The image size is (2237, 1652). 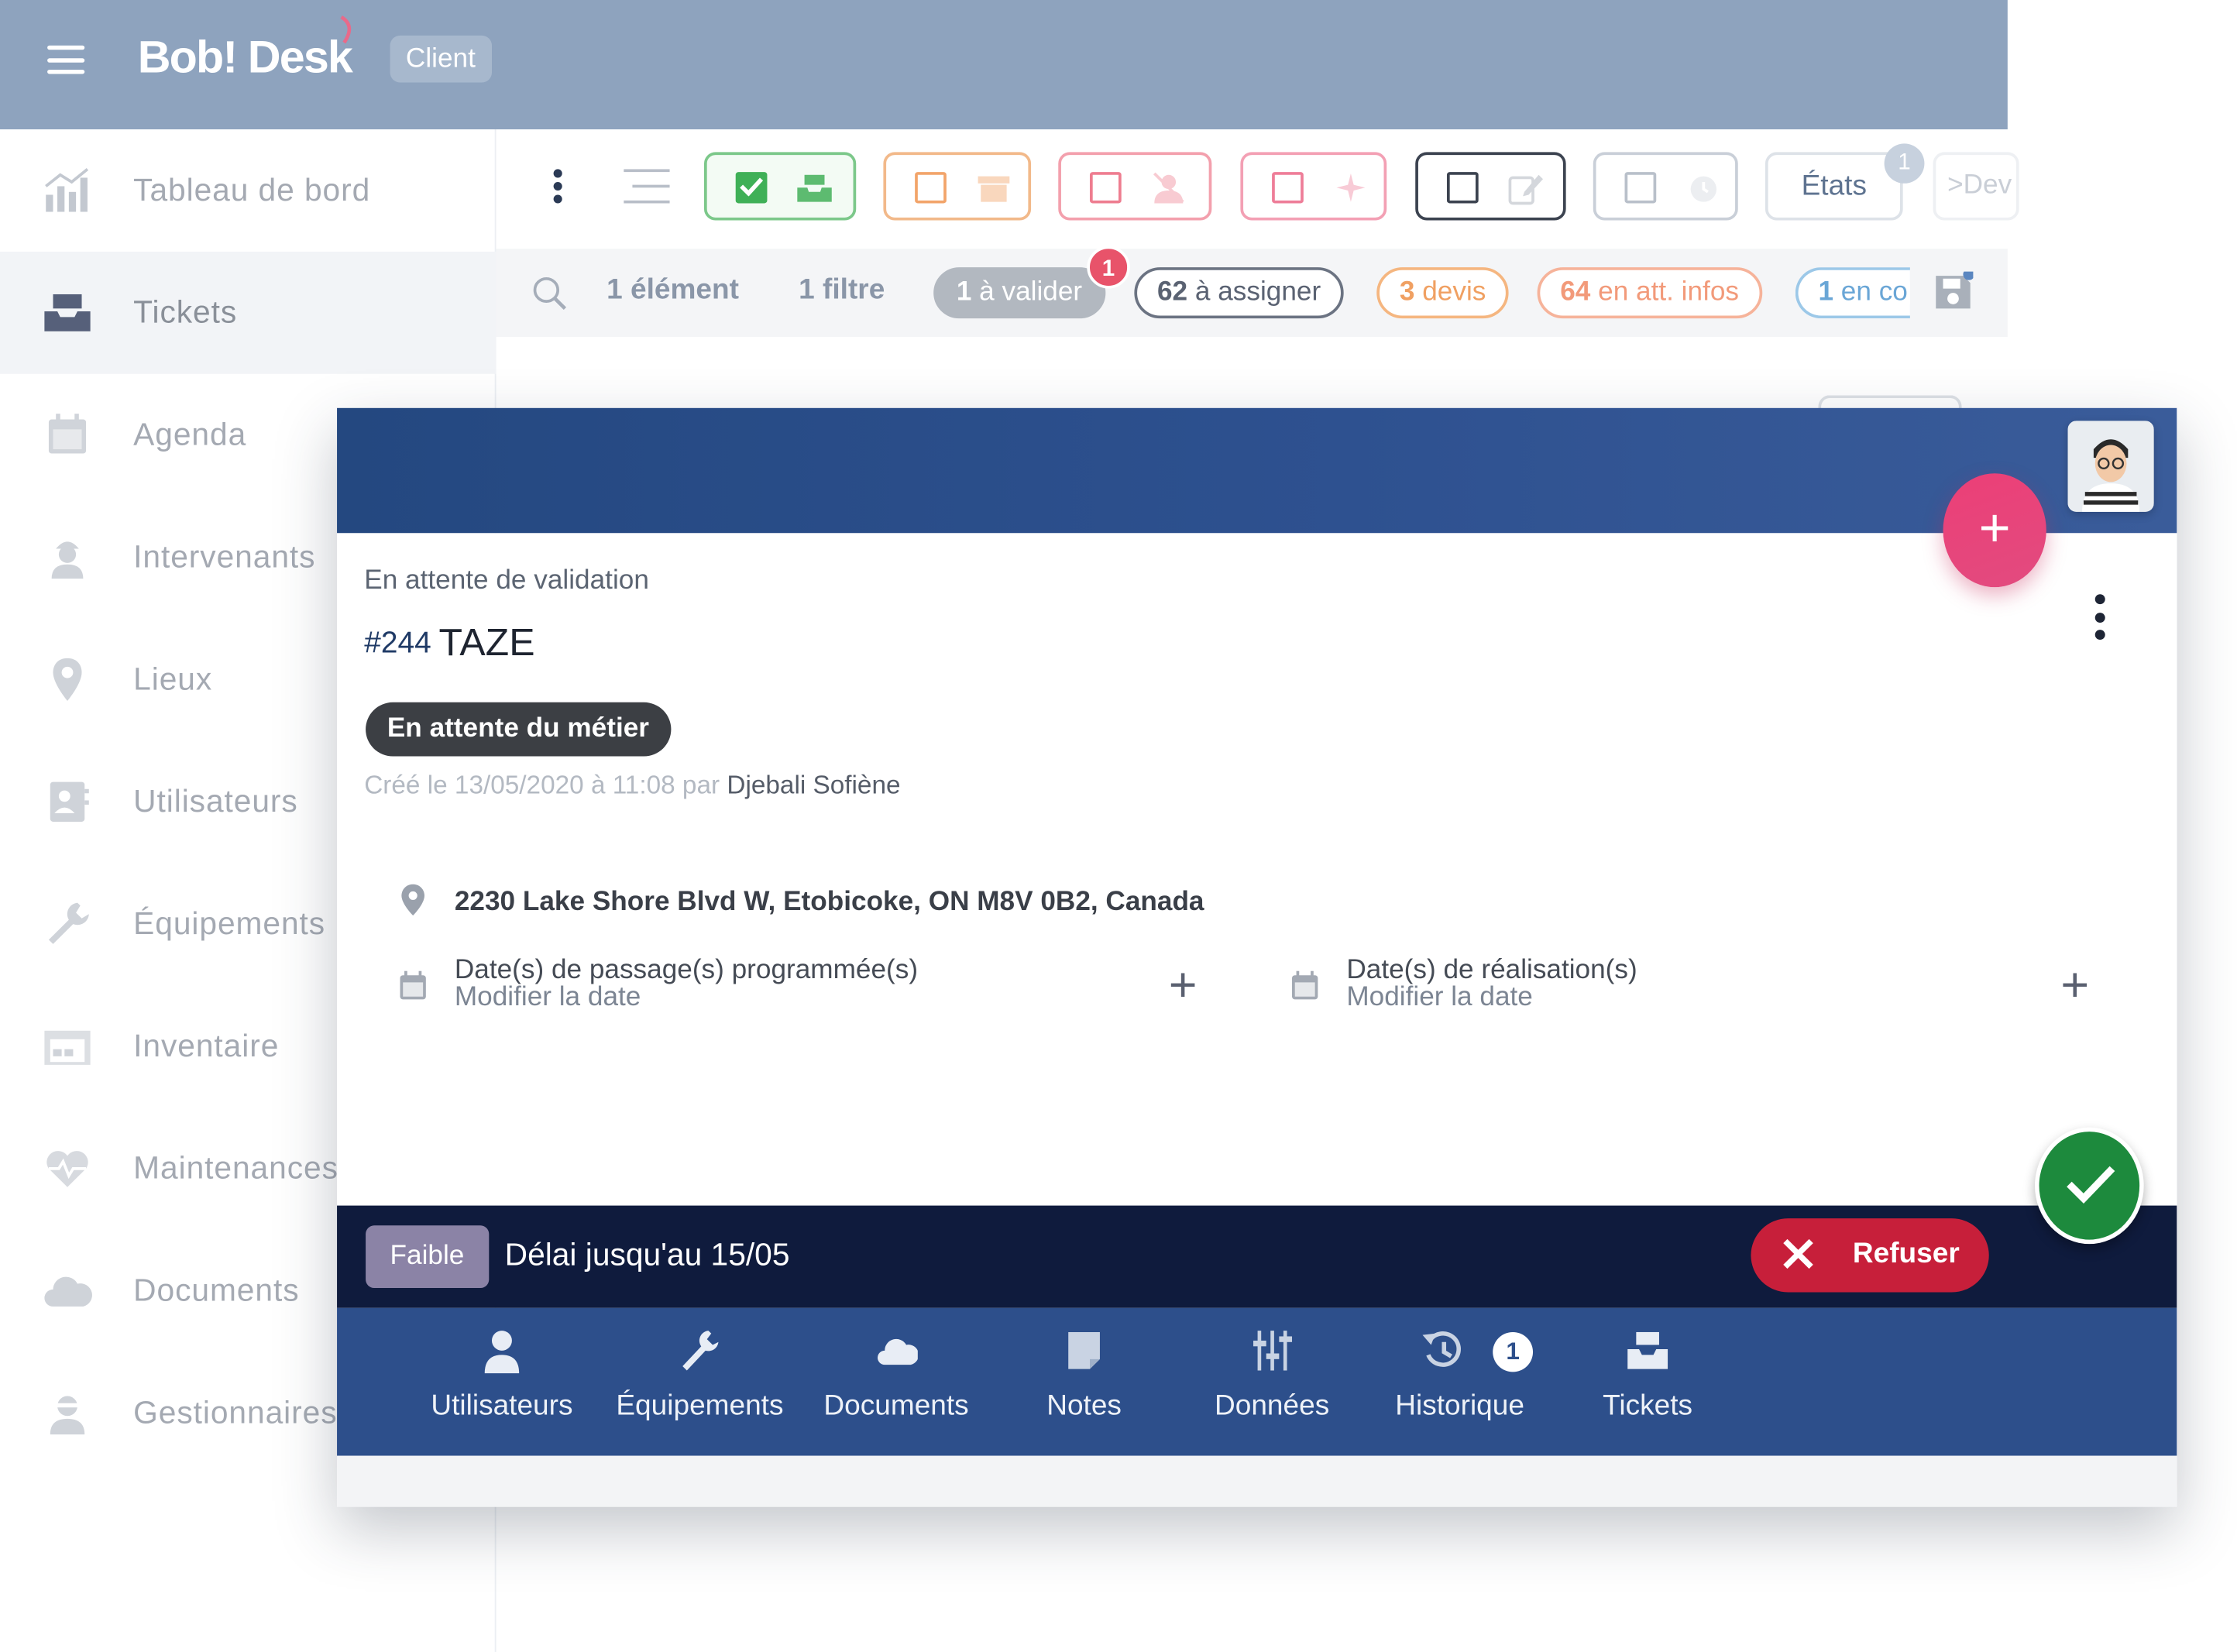 I want to click on done-dates-edit-link: Modifier la date, so click(x=1439, y=997).